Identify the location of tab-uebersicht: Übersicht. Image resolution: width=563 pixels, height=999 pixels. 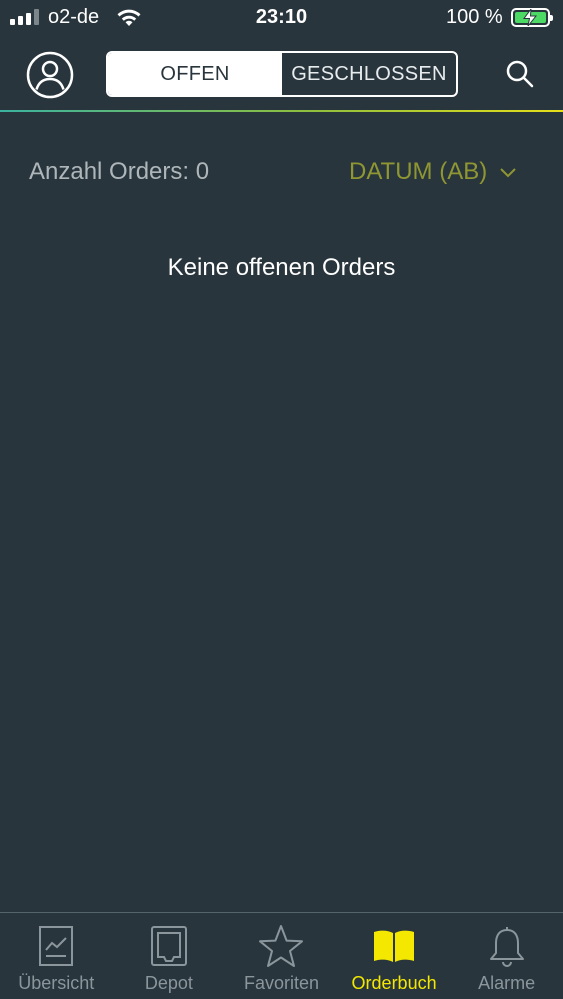
(56, 956).